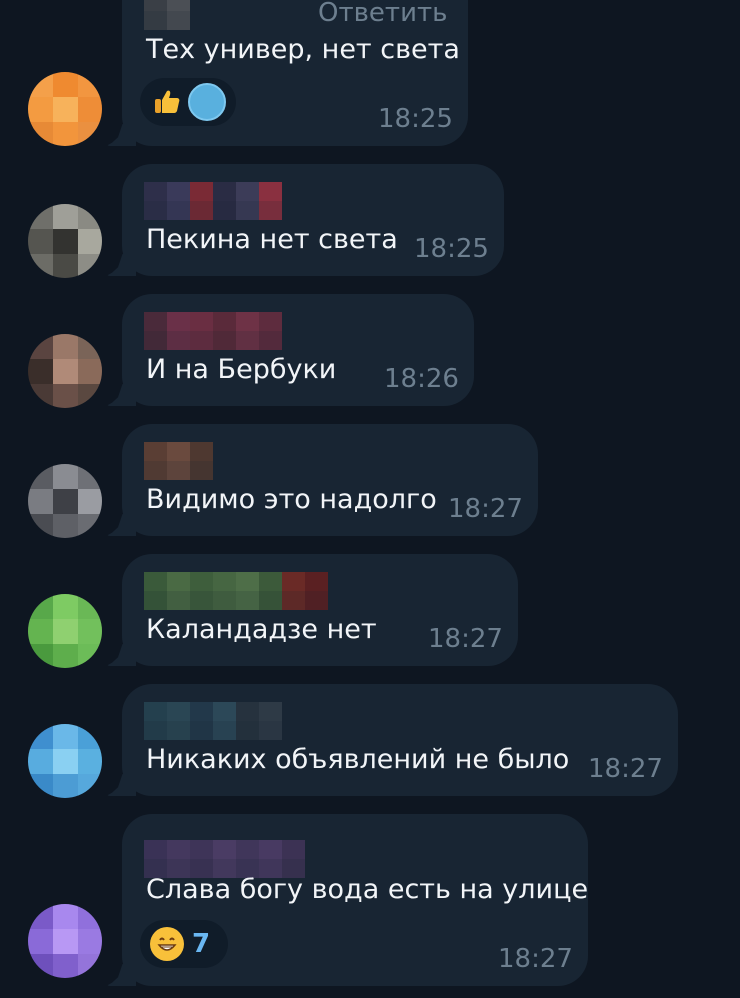 The image size is (740, 998). I want to click on reactions-bar, so click(188, 102).